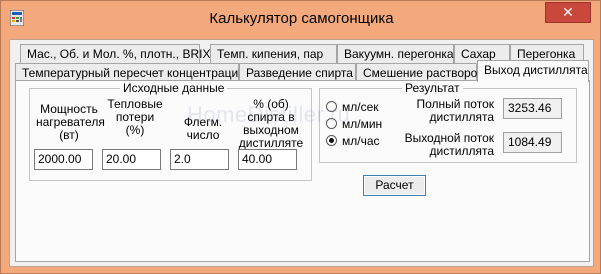  I want to click on close-button: ✕, so click(568, 12).